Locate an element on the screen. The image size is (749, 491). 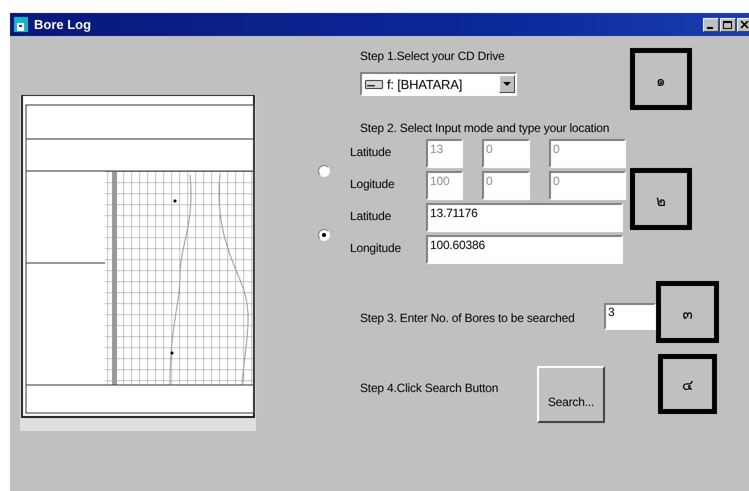
minimize-button is located at coordinates (711, 25).